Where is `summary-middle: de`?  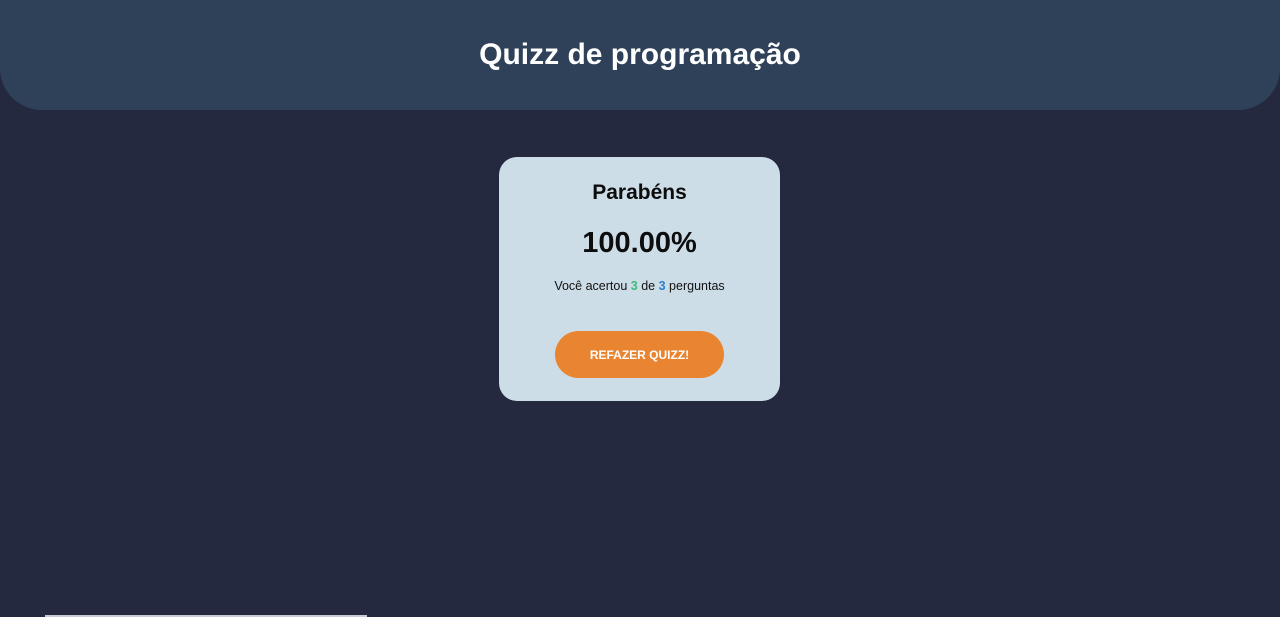
summary-middle: de is located at coordinates (648, 286).